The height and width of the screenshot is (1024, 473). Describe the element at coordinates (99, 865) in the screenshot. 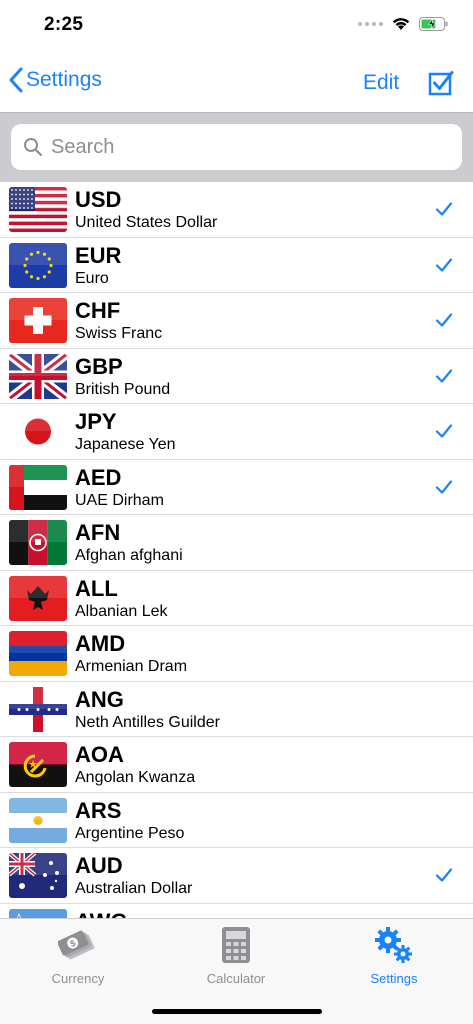

I see `currency-code: AUD` at that location.